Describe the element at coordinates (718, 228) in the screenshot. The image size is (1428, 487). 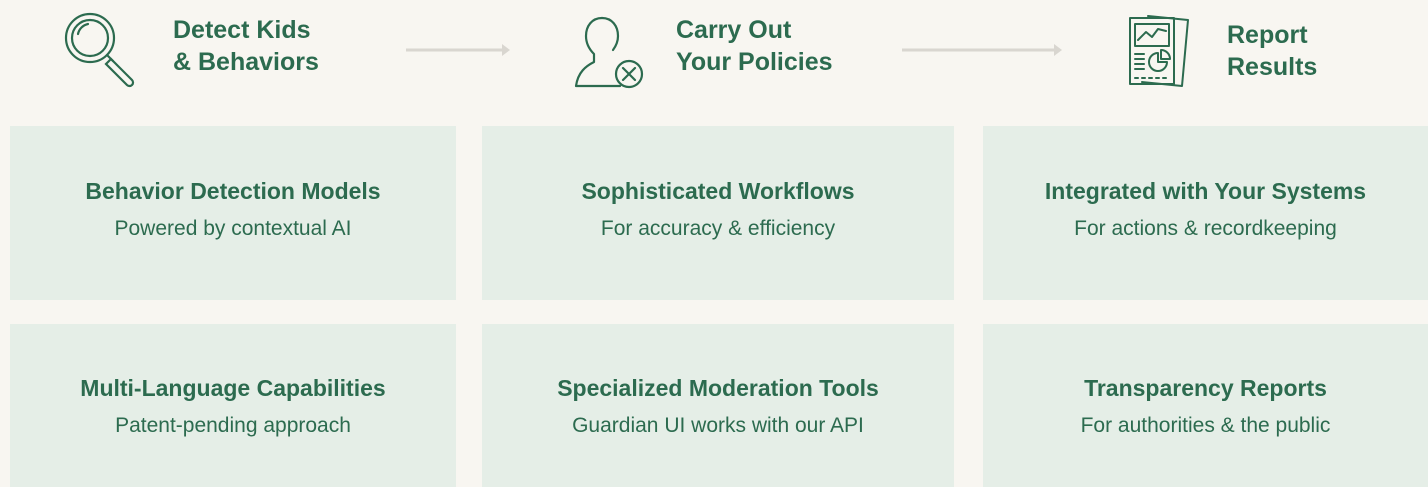
I see `card-subtitle: For accuracy & efficiency` at that location.